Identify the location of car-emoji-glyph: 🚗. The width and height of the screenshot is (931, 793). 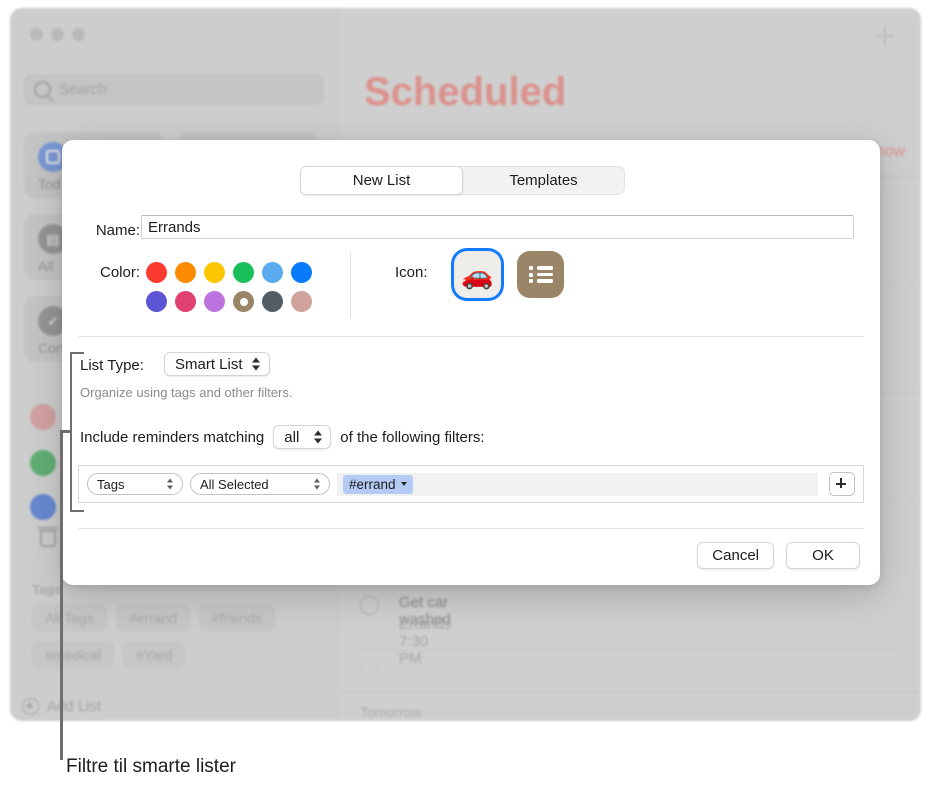
(477, 274).